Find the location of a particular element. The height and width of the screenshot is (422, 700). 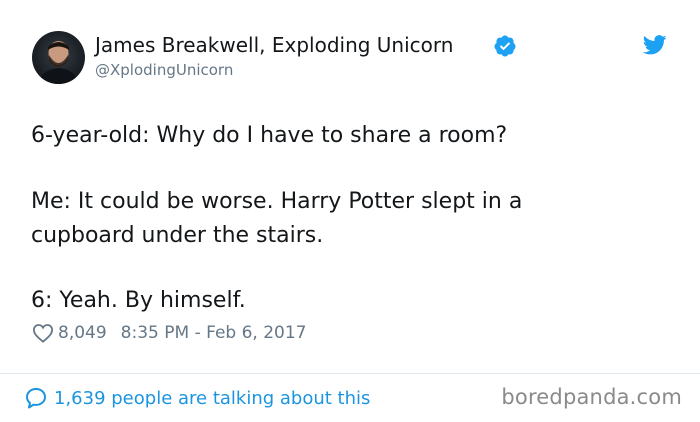

tweet-timestamp: 8:35 PM - Feb 6, 2017 is located at coordinates (214, 333).